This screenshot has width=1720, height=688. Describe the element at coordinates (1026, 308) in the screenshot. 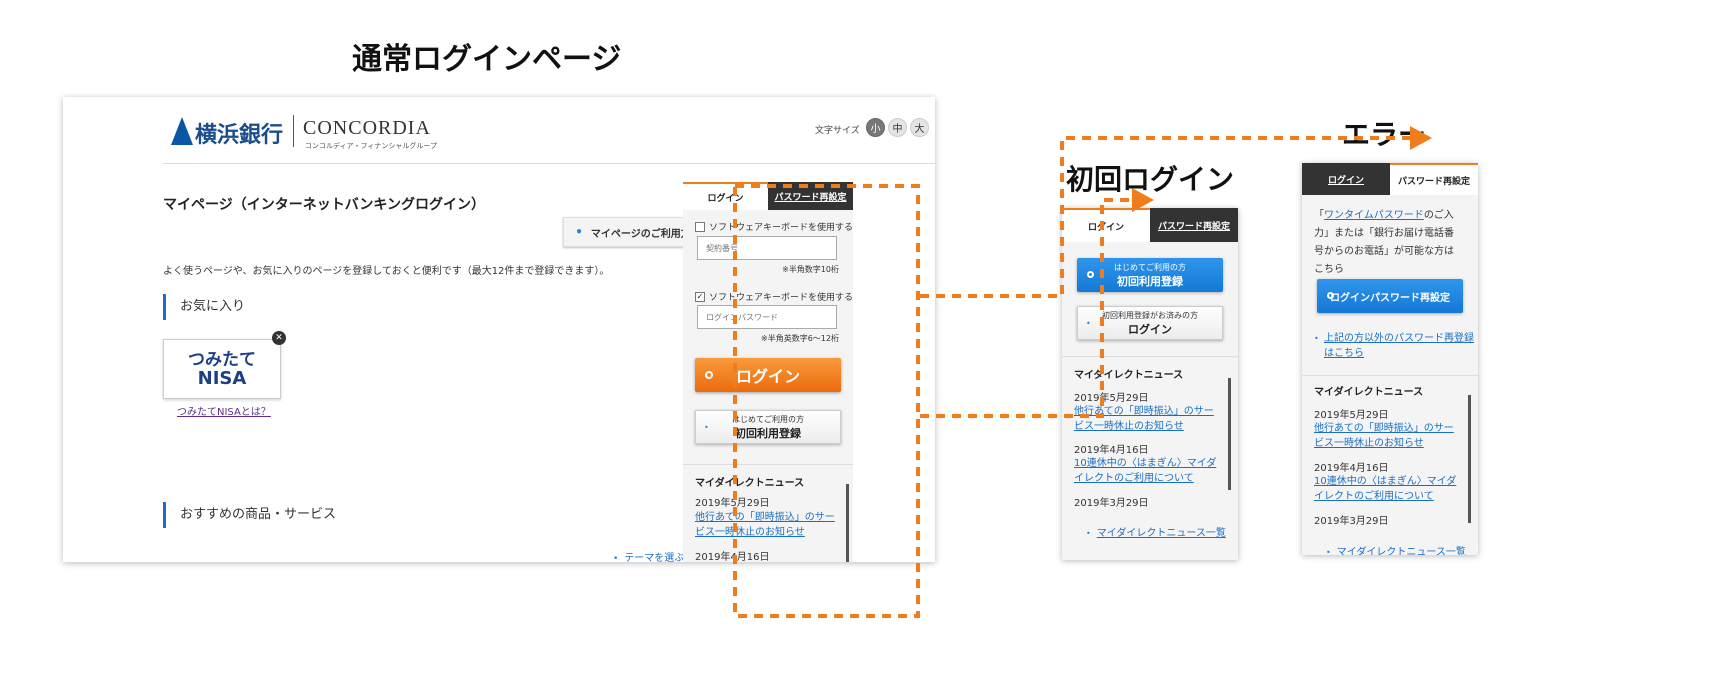

I see `connector-to-first-login` at that location.